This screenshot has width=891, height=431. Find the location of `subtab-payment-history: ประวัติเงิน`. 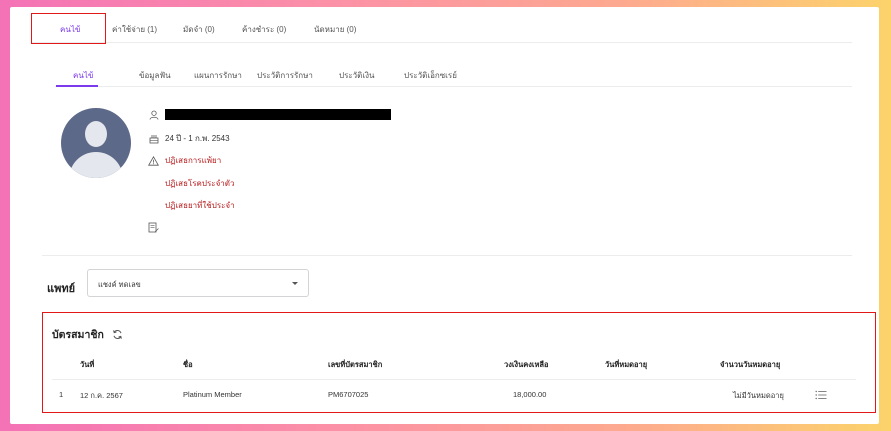

subtab-payment-history: ประวัติเงิน is located at coordinates (356, 75).